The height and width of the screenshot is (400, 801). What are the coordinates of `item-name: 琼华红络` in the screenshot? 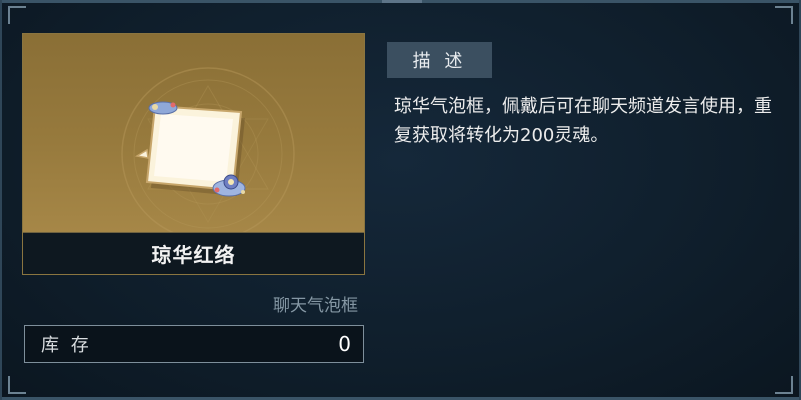 It's located at (193, 253).